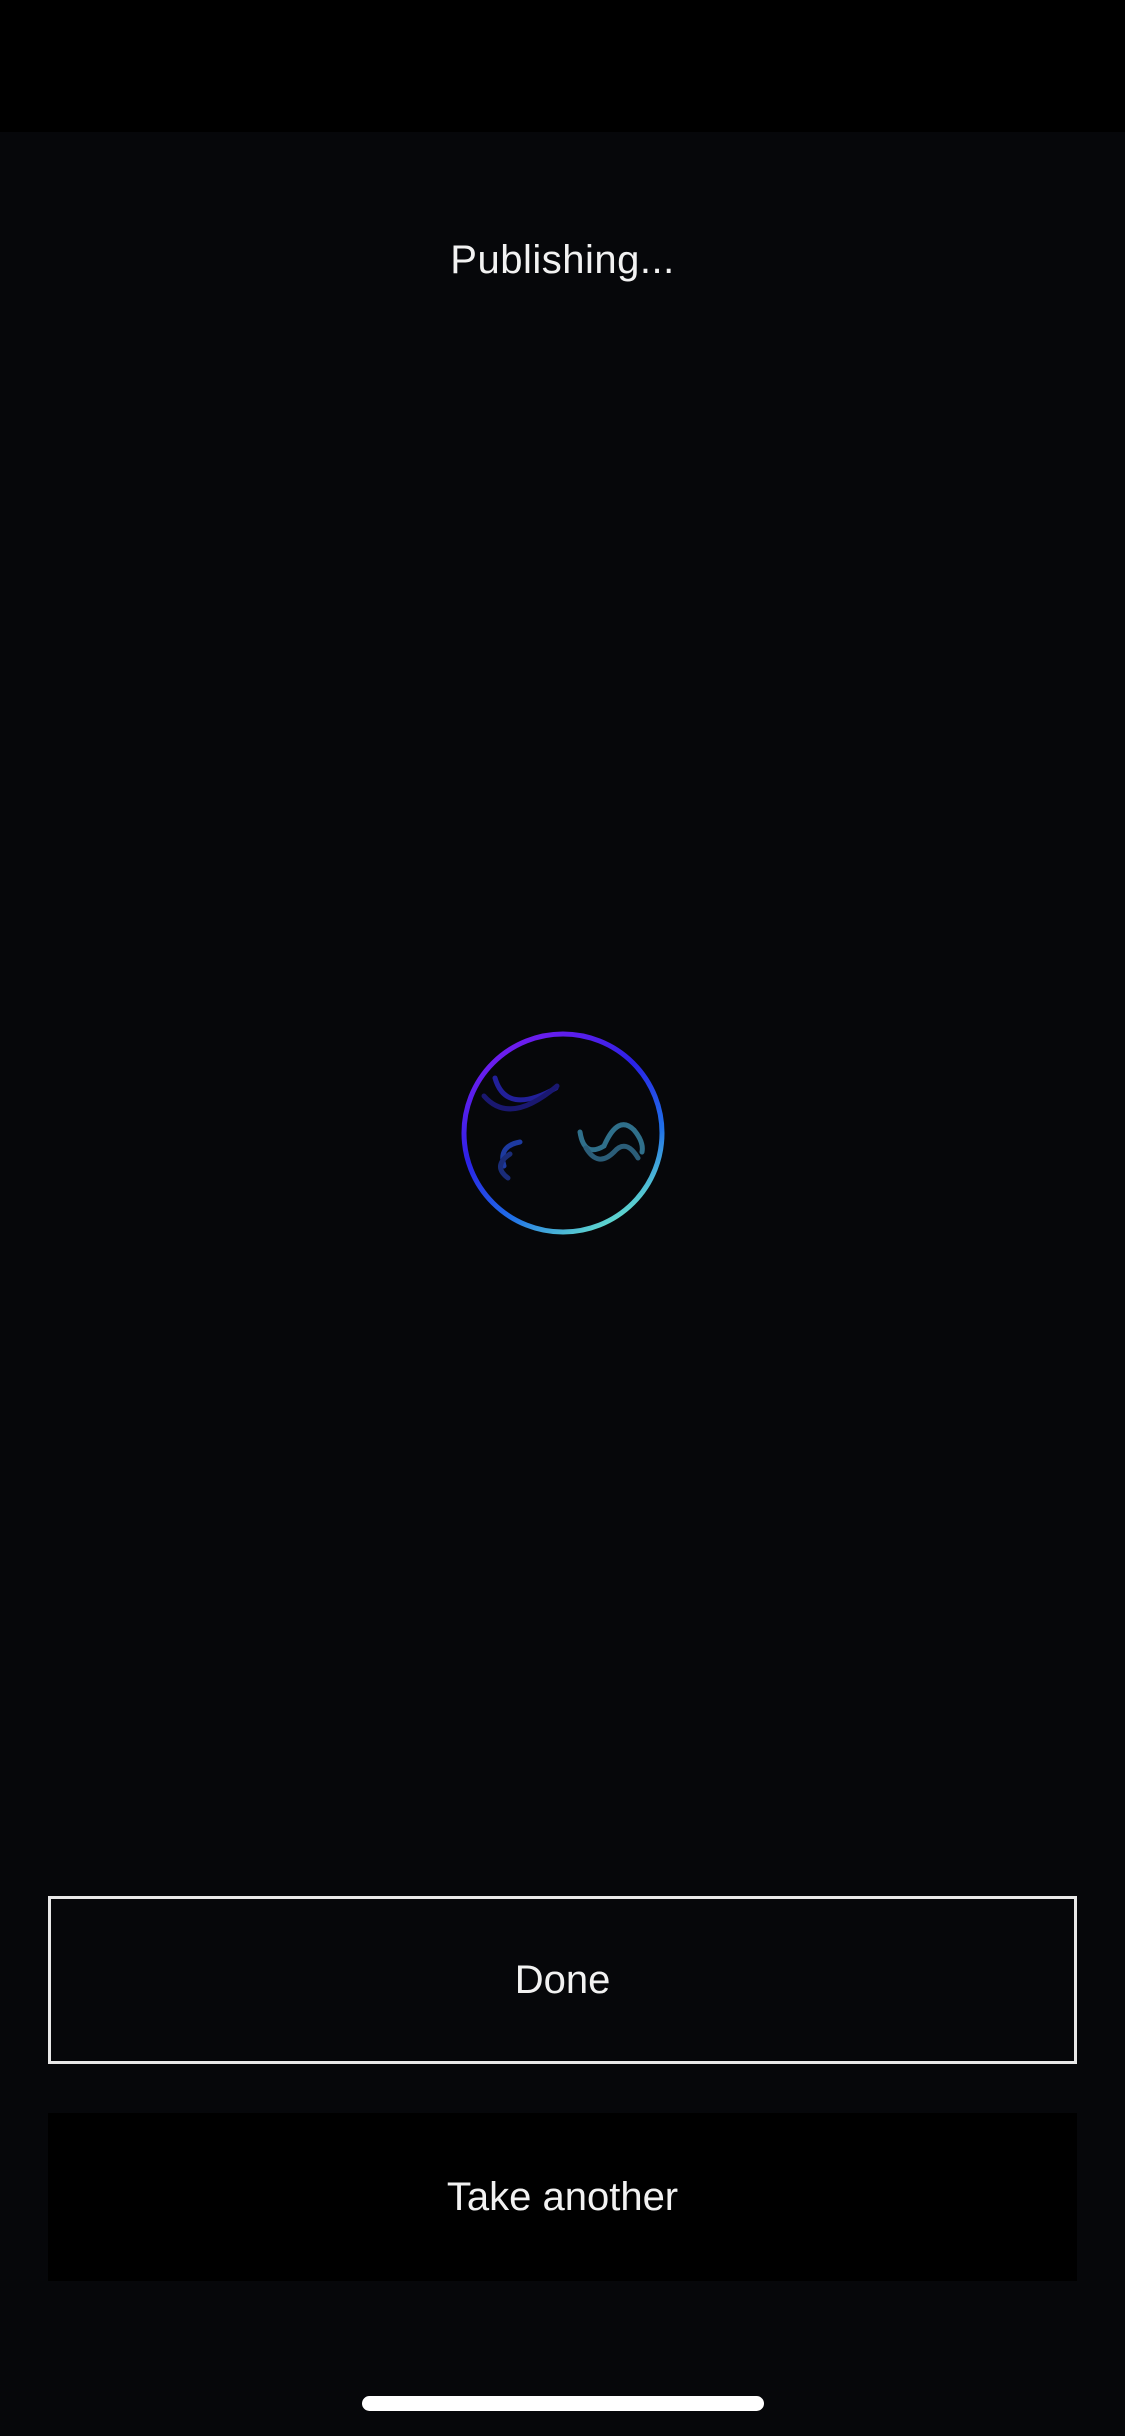  I want to click on publishing-spinner-icon, so click(563, 1133).